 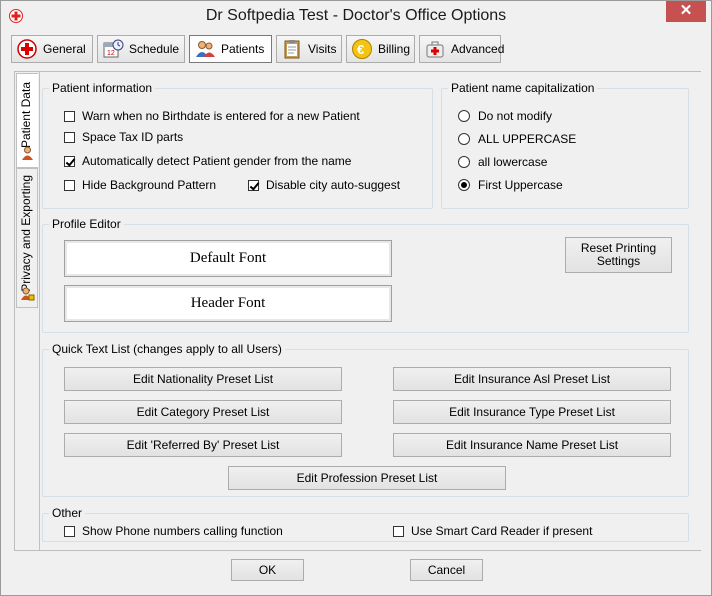 I want to click on euro-coin-icon: €, so click(x=362, y=49).